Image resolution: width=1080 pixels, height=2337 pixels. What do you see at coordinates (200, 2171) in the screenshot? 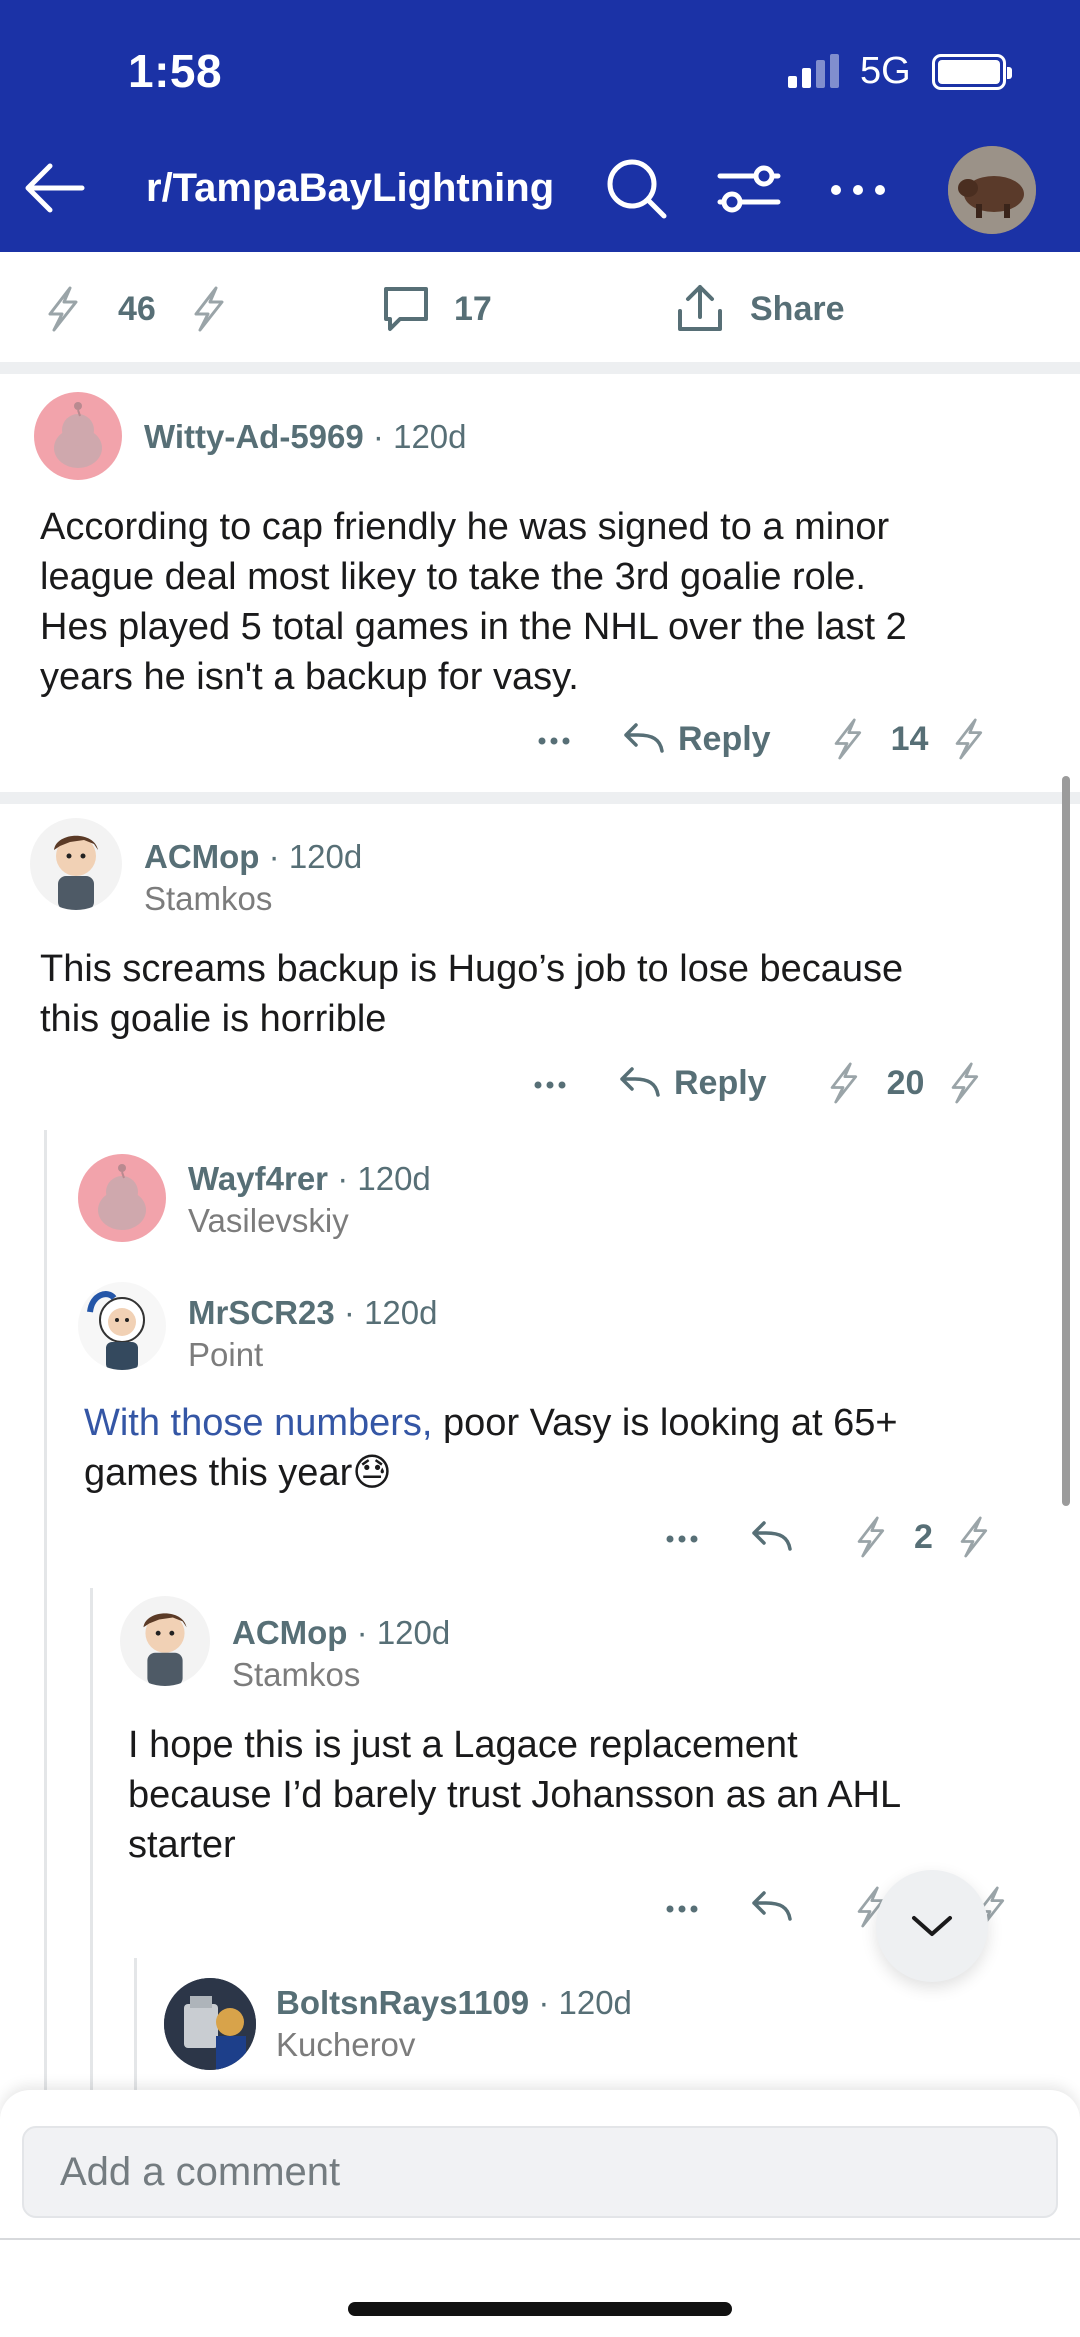
I see `comment-placeholder: Add a comment` at bounding box center [200, 2171].